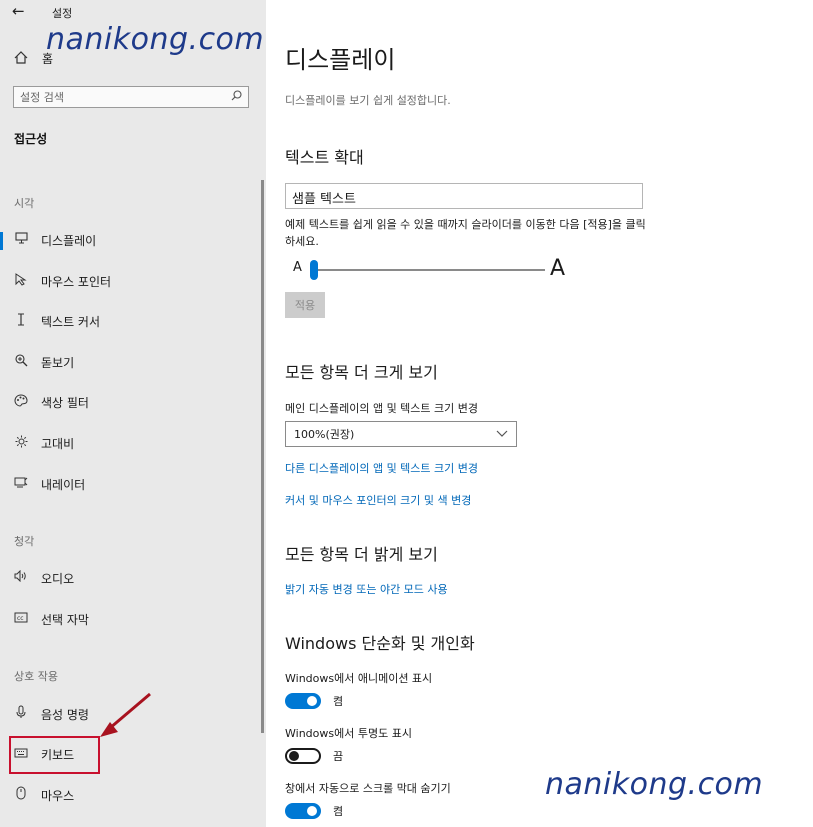 This screenshot has height=827, width=813. I want to click on toggle-state: 끔, so click(338, 756).